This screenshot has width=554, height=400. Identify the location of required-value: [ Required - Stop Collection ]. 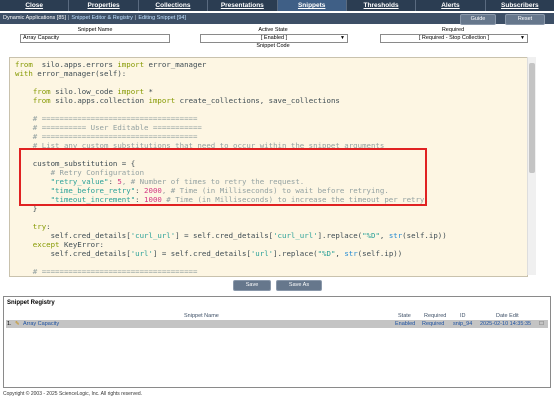
(454, 38).